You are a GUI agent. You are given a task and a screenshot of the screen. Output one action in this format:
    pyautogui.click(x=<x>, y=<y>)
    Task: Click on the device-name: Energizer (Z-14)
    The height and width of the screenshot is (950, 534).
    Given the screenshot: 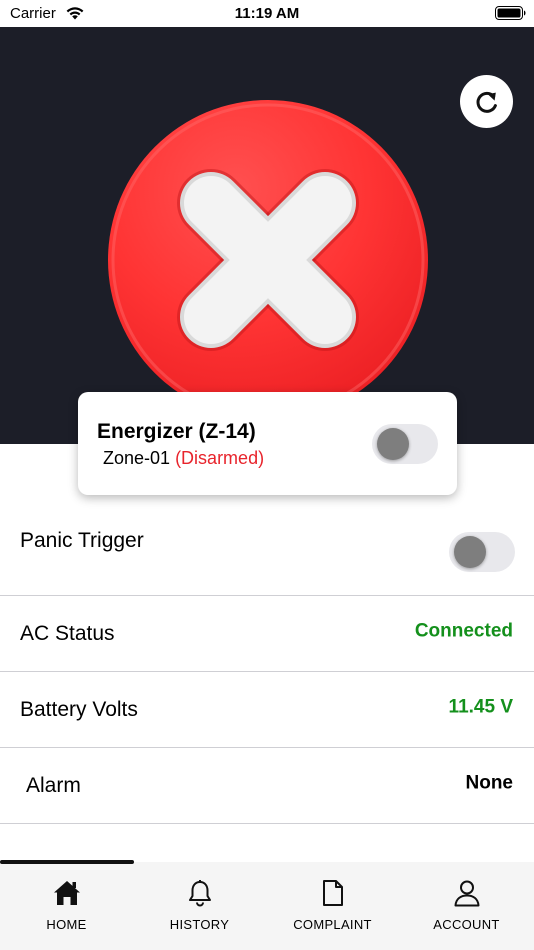 What is the action you would take?
    pyautogui.click(x=176, y=431)
    